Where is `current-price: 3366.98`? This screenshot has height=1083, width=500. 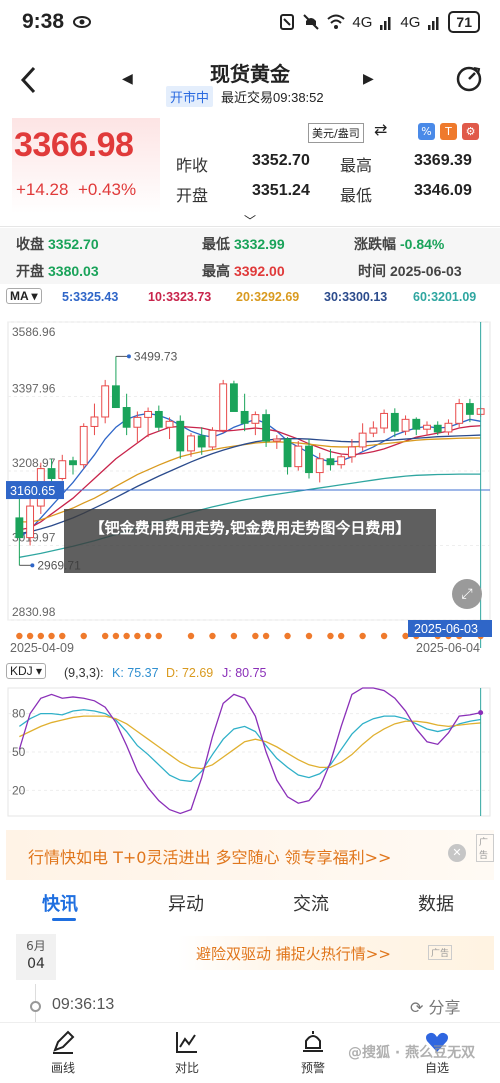
current-price: 3366.98 is located at coordinates (74, 145).